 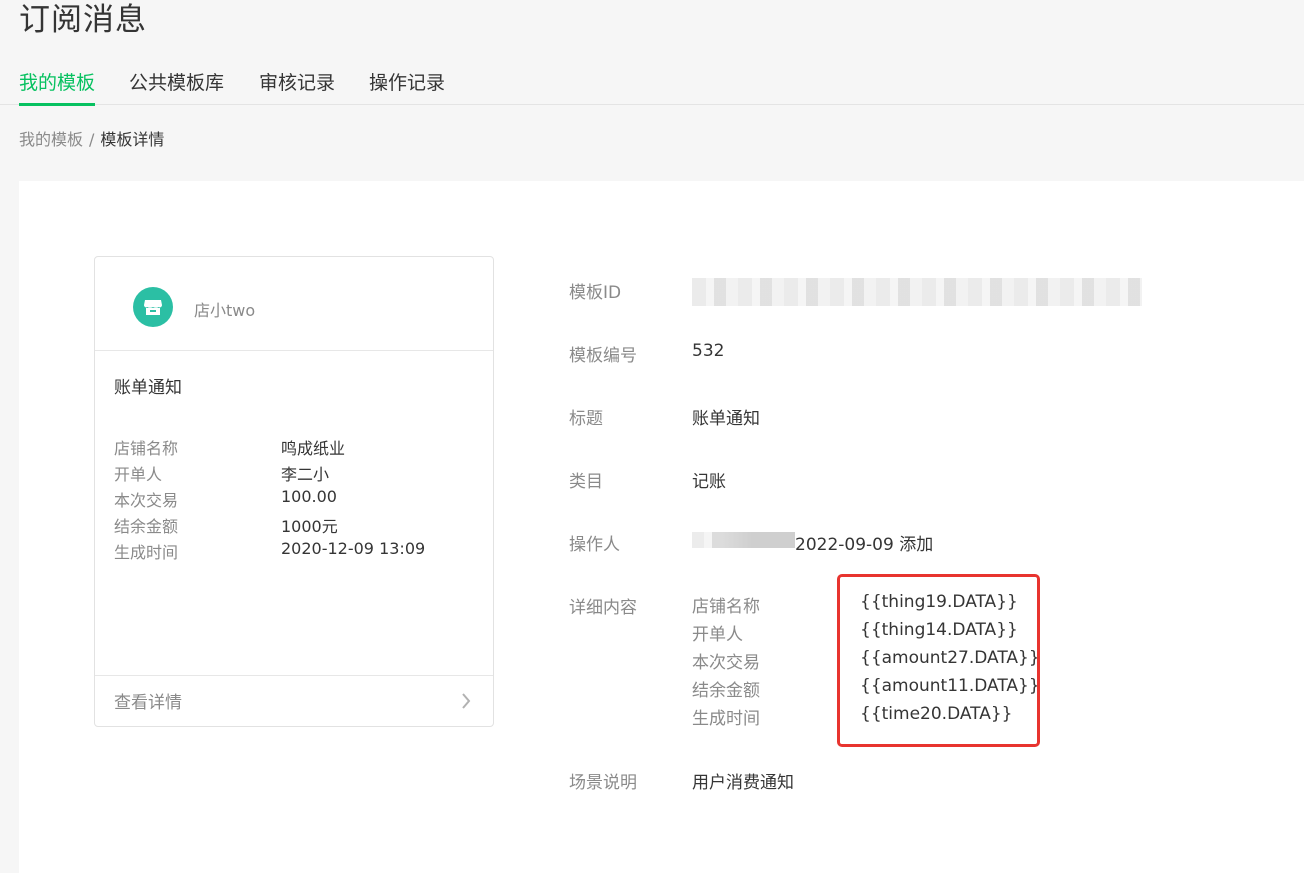 What do you see at coordinates (146, 552) in the screenshot?
I see `card-field-key: 生成时间` at bounding box center [146, 552].